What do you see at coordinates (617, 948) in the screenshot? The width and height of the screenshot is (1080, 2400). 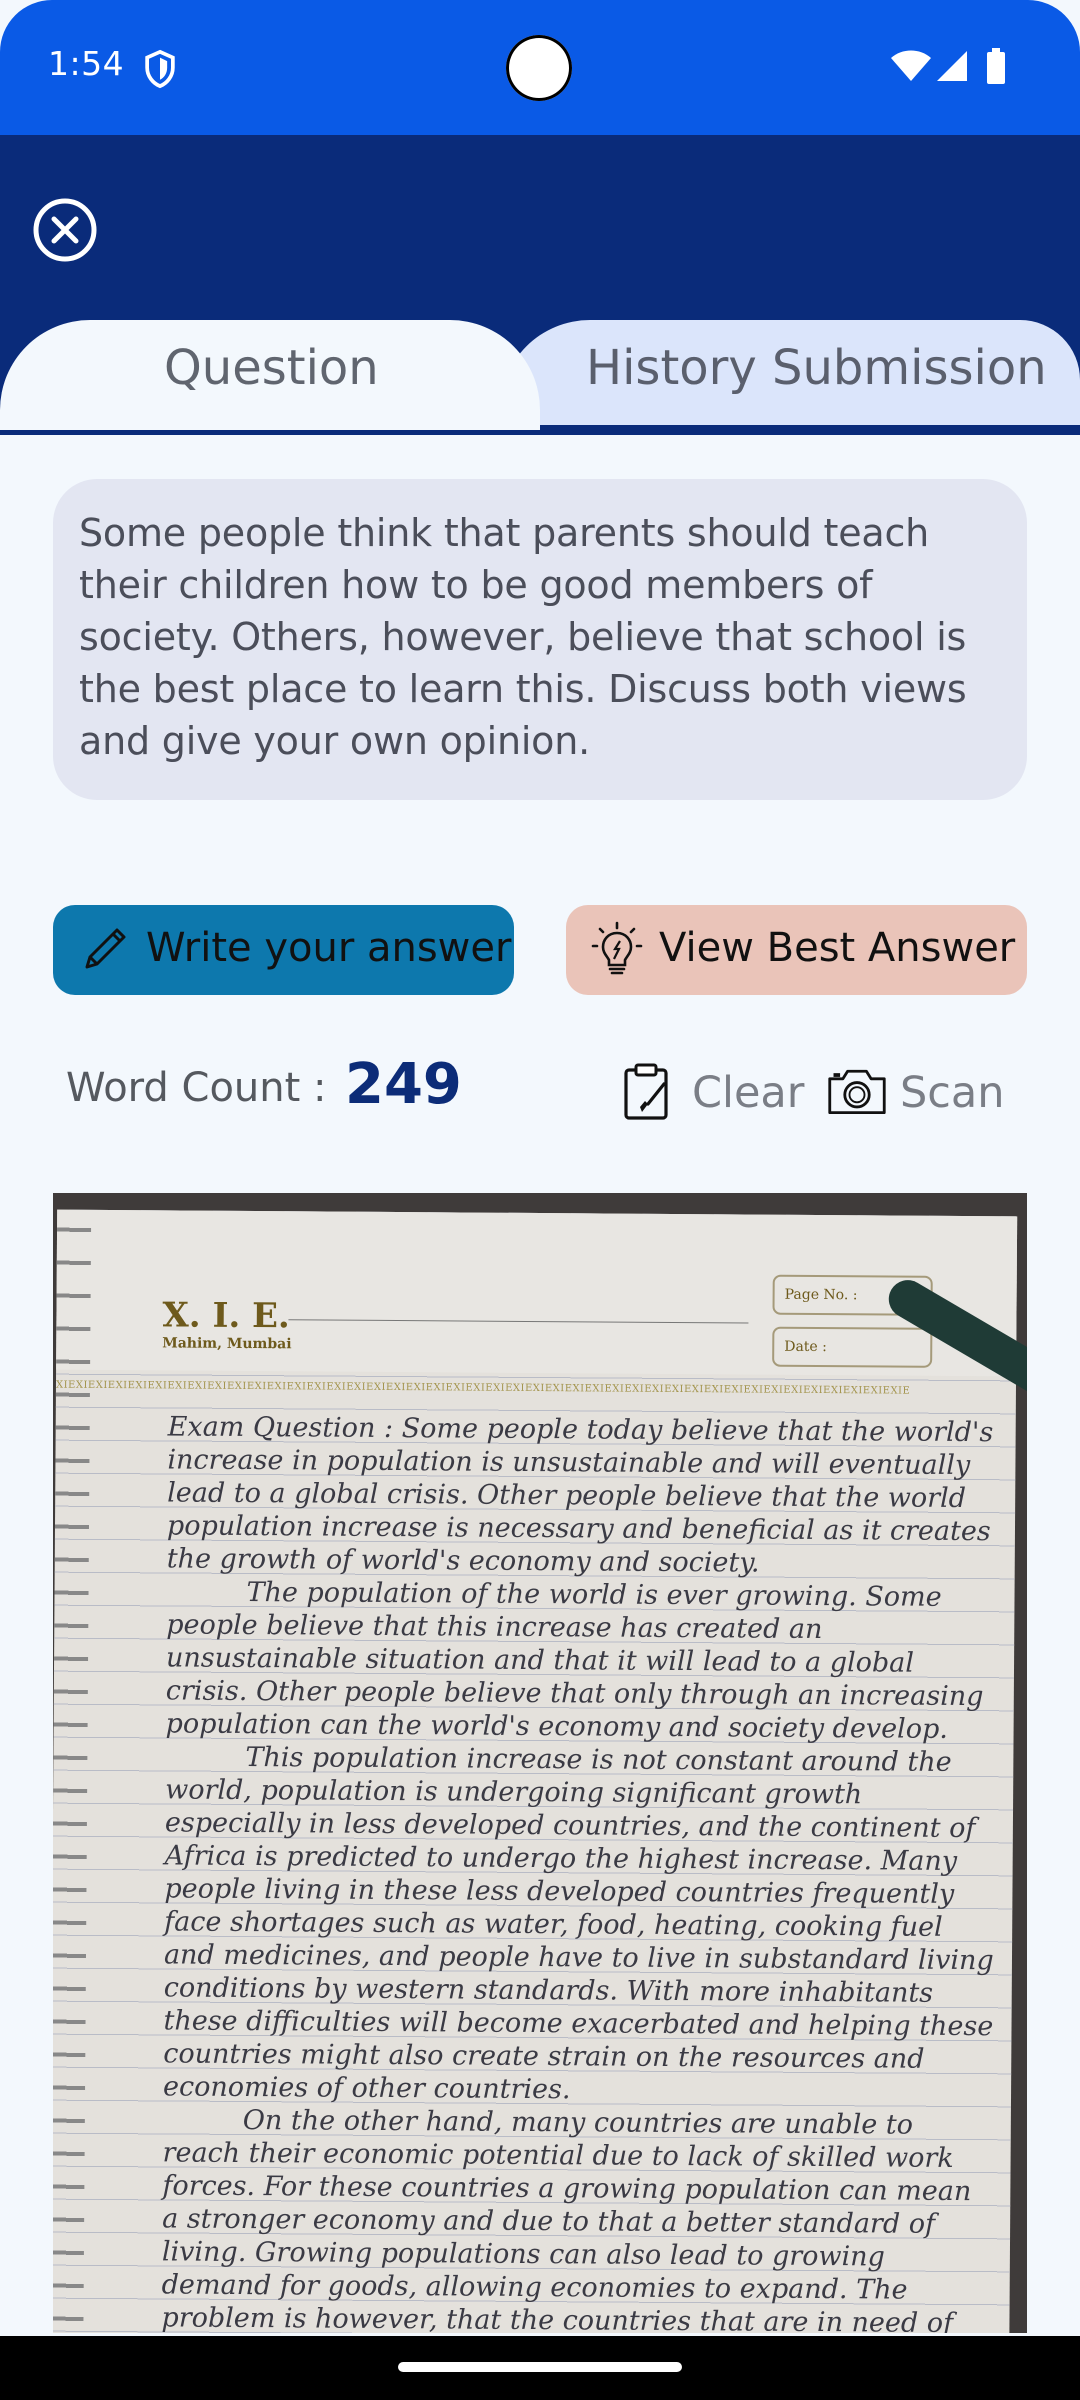 I see `lightbulb-icon` at bounding box center [617, 948].